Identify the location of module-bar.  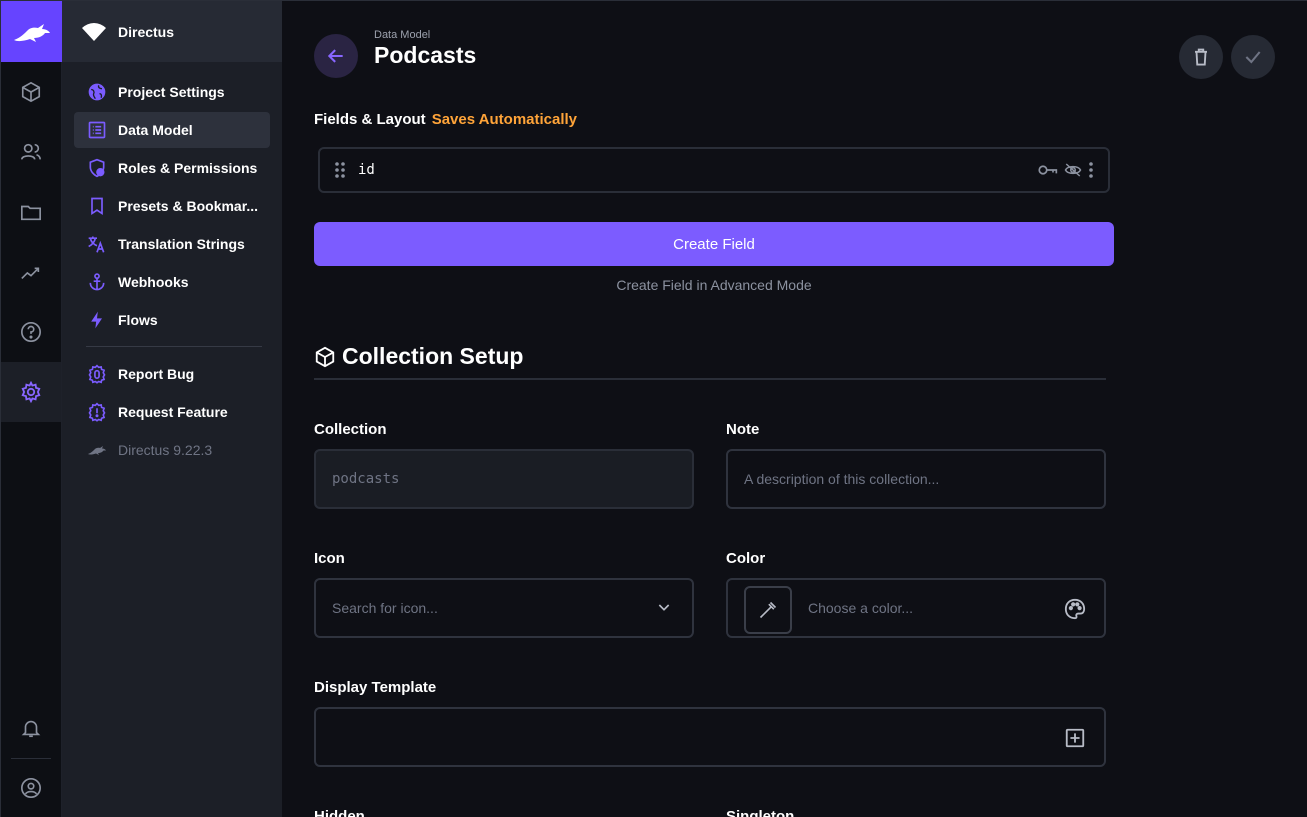
(31, 409).